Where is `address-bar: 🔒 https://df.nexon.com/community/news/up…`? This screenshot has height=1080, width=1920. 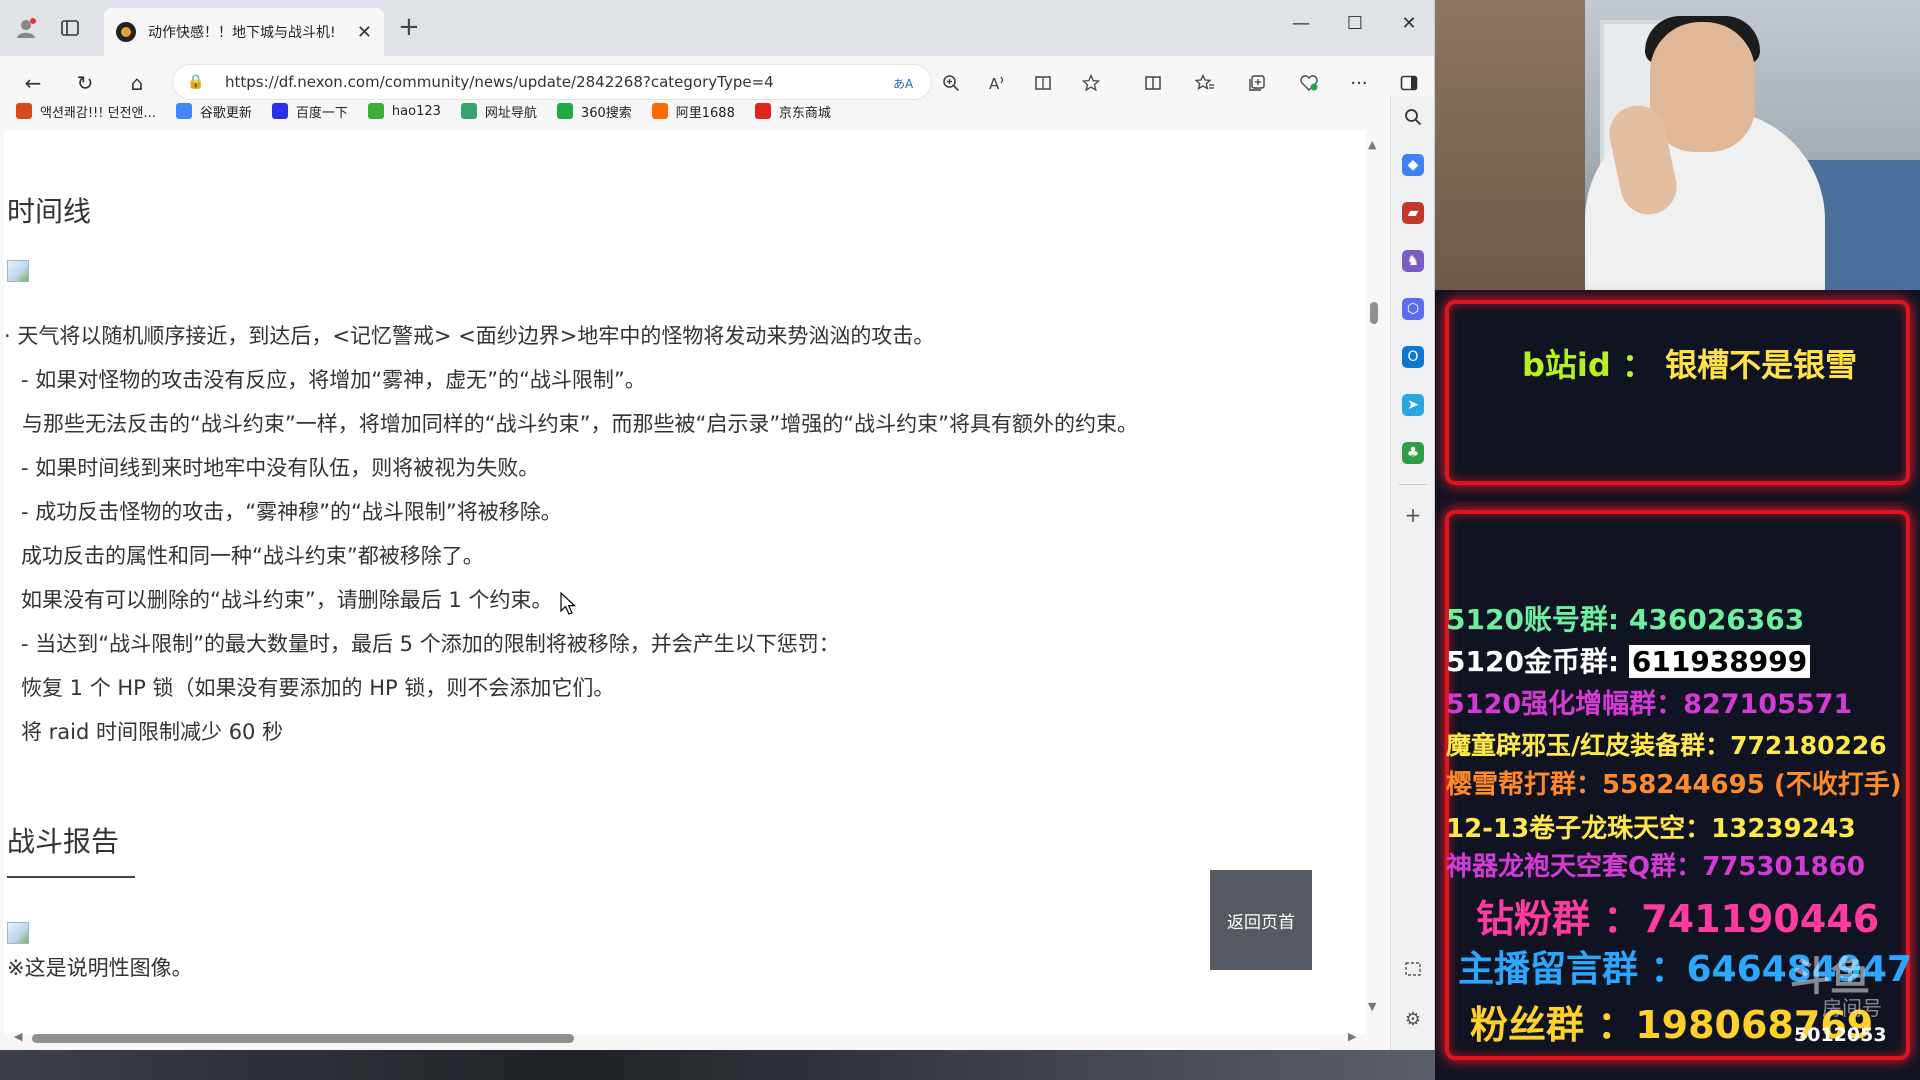
address-bar: 🔒 https://df.nexon.com/community/news/up… is located at coordinates (552, 82).